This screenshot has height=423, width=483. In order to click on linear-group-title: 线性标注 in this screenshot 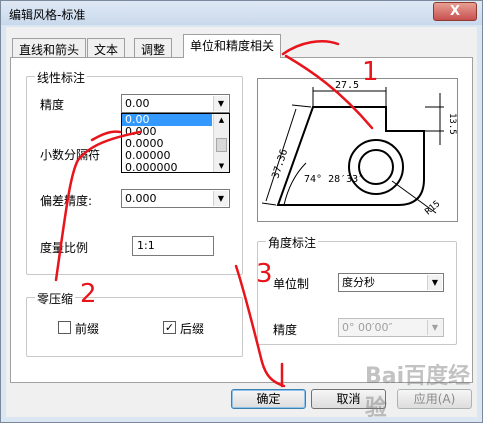, I will do `click(61, 77)`.